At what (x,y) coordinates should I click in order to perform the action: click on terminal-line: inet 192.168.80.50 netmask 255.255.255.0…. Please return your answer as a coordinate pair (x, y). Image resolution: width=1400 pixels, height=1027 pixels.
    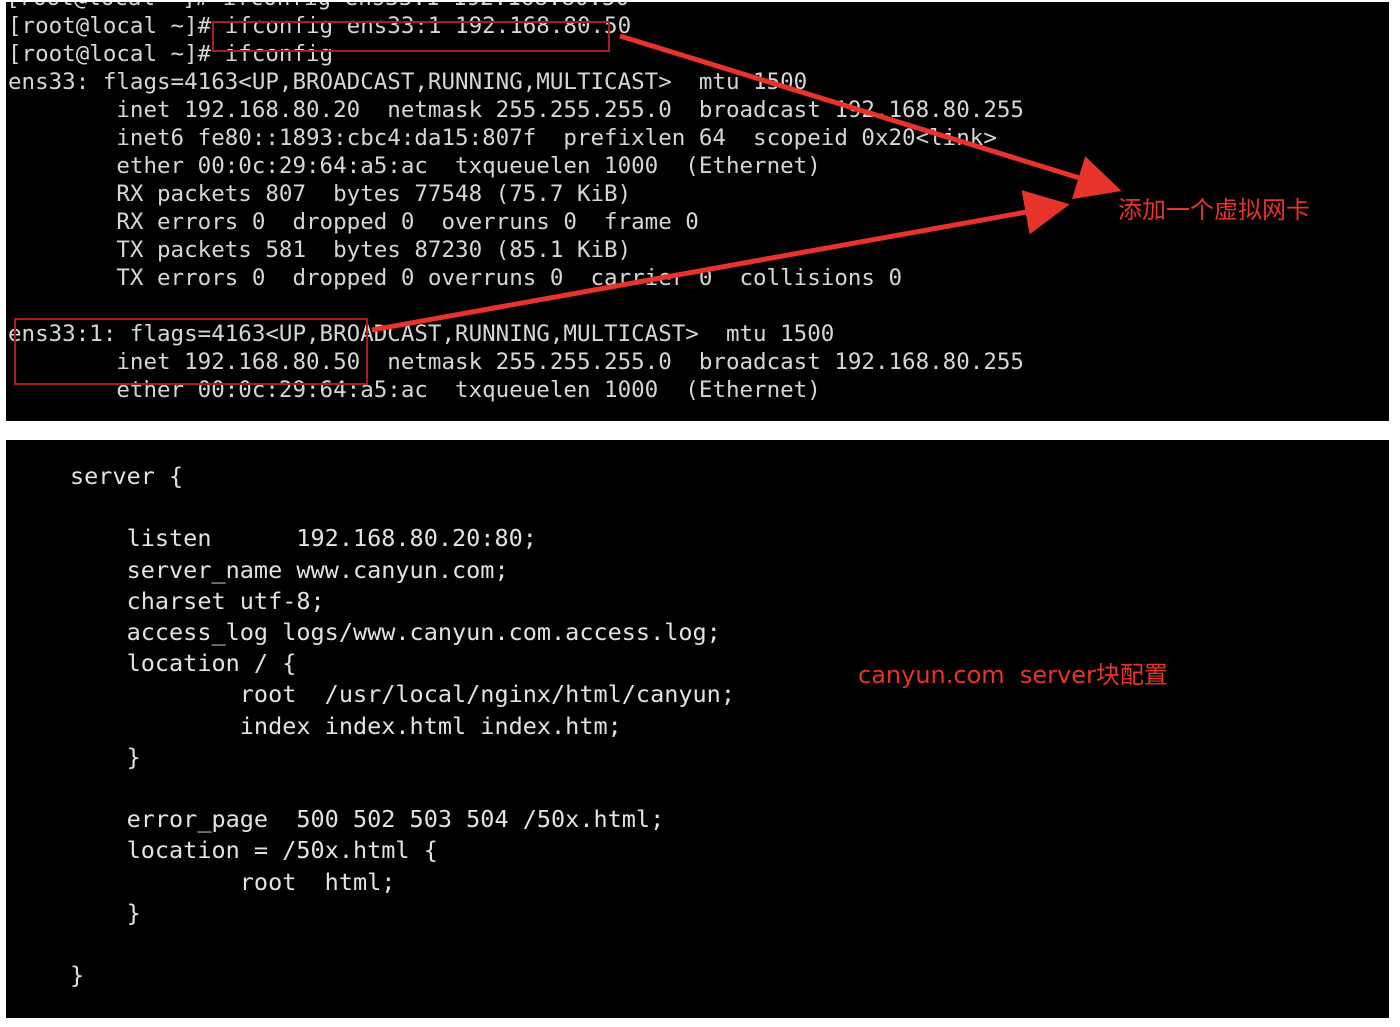
    Looking at the image, I should click on (516, 362).